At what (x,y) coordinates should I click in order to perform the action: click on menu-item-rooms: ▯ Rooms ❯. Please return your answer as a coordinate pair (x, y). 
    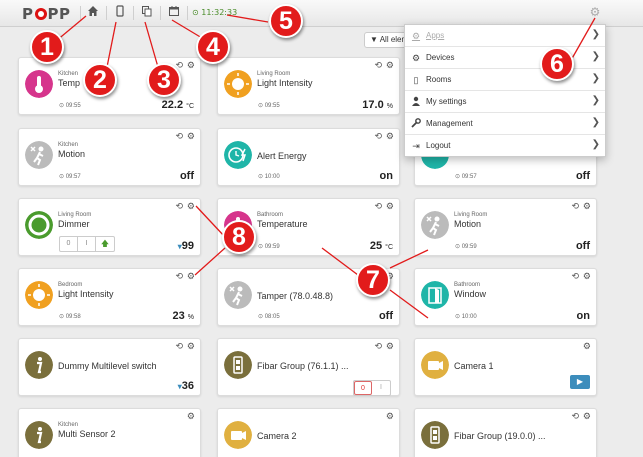
    Looking at the image, I should click on (505, 80).